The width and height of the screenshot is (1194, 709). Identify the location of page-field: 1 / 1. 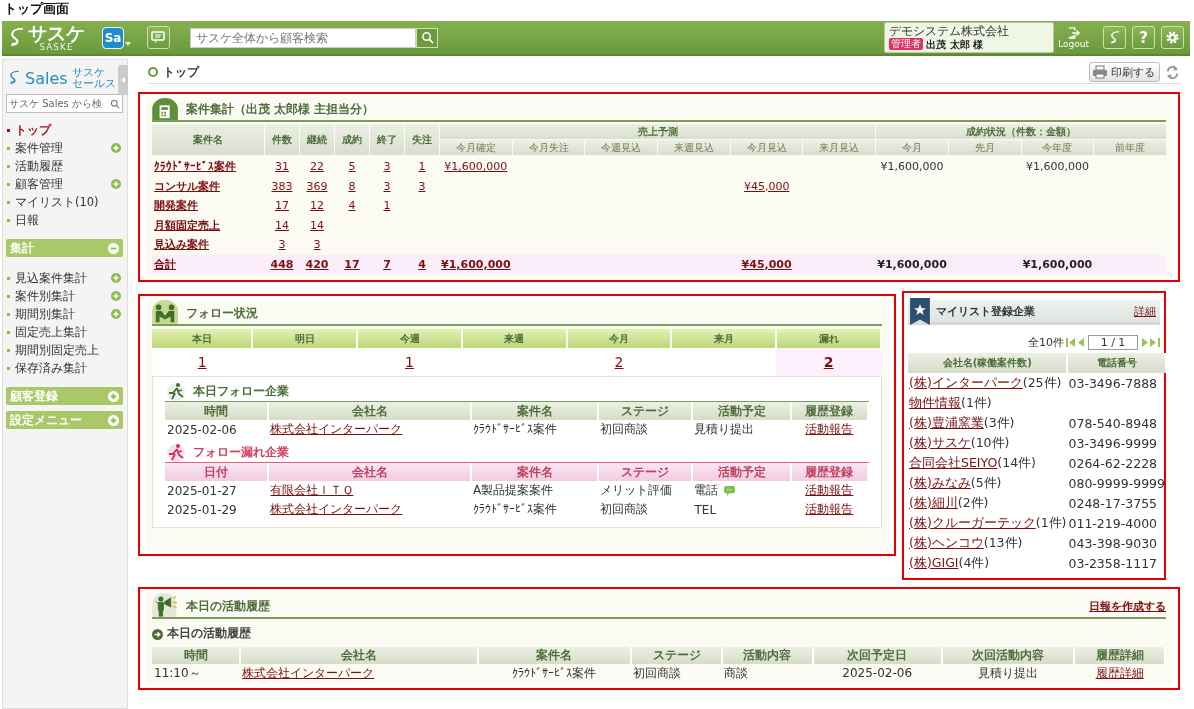
(1113, 342).